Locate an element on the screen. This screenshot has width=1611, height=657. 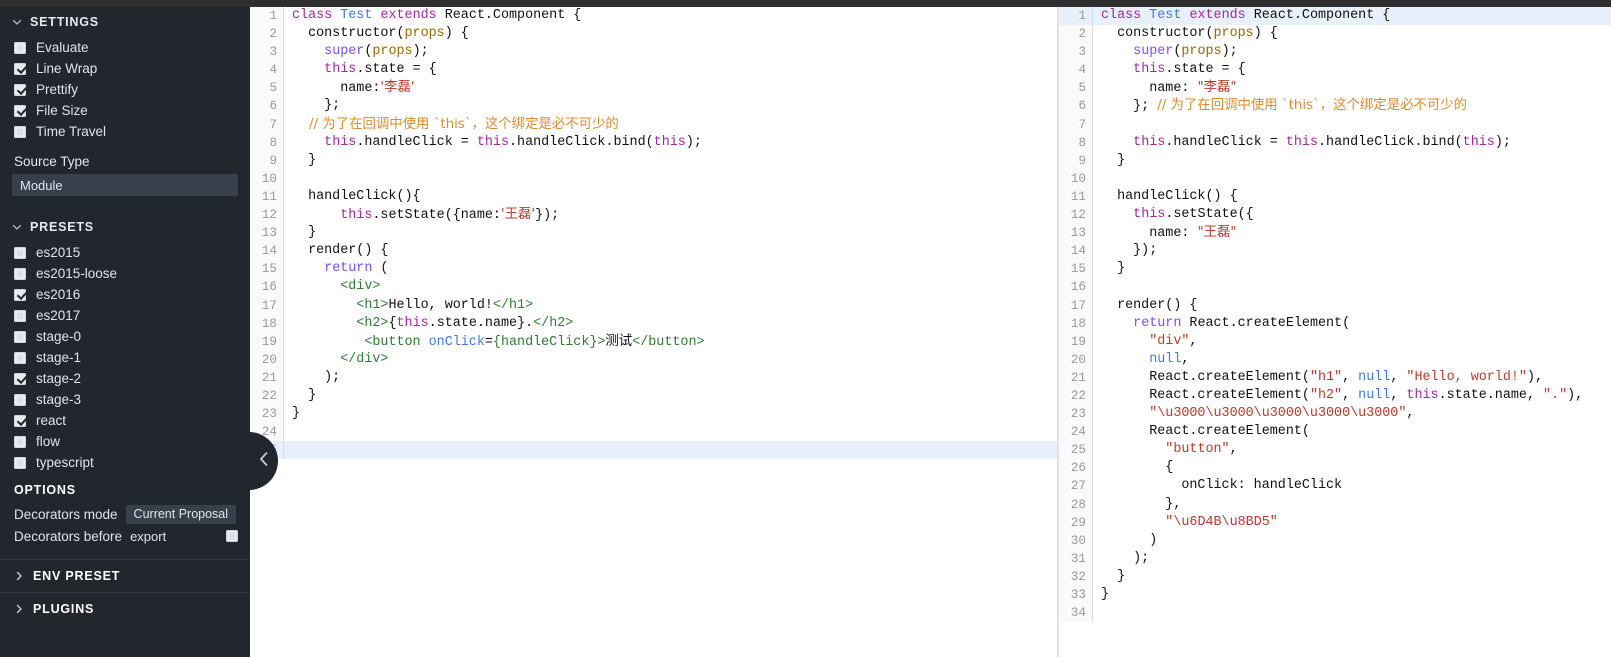
code-line: 12 this.setState({ is located at coordinates (1335, 215).